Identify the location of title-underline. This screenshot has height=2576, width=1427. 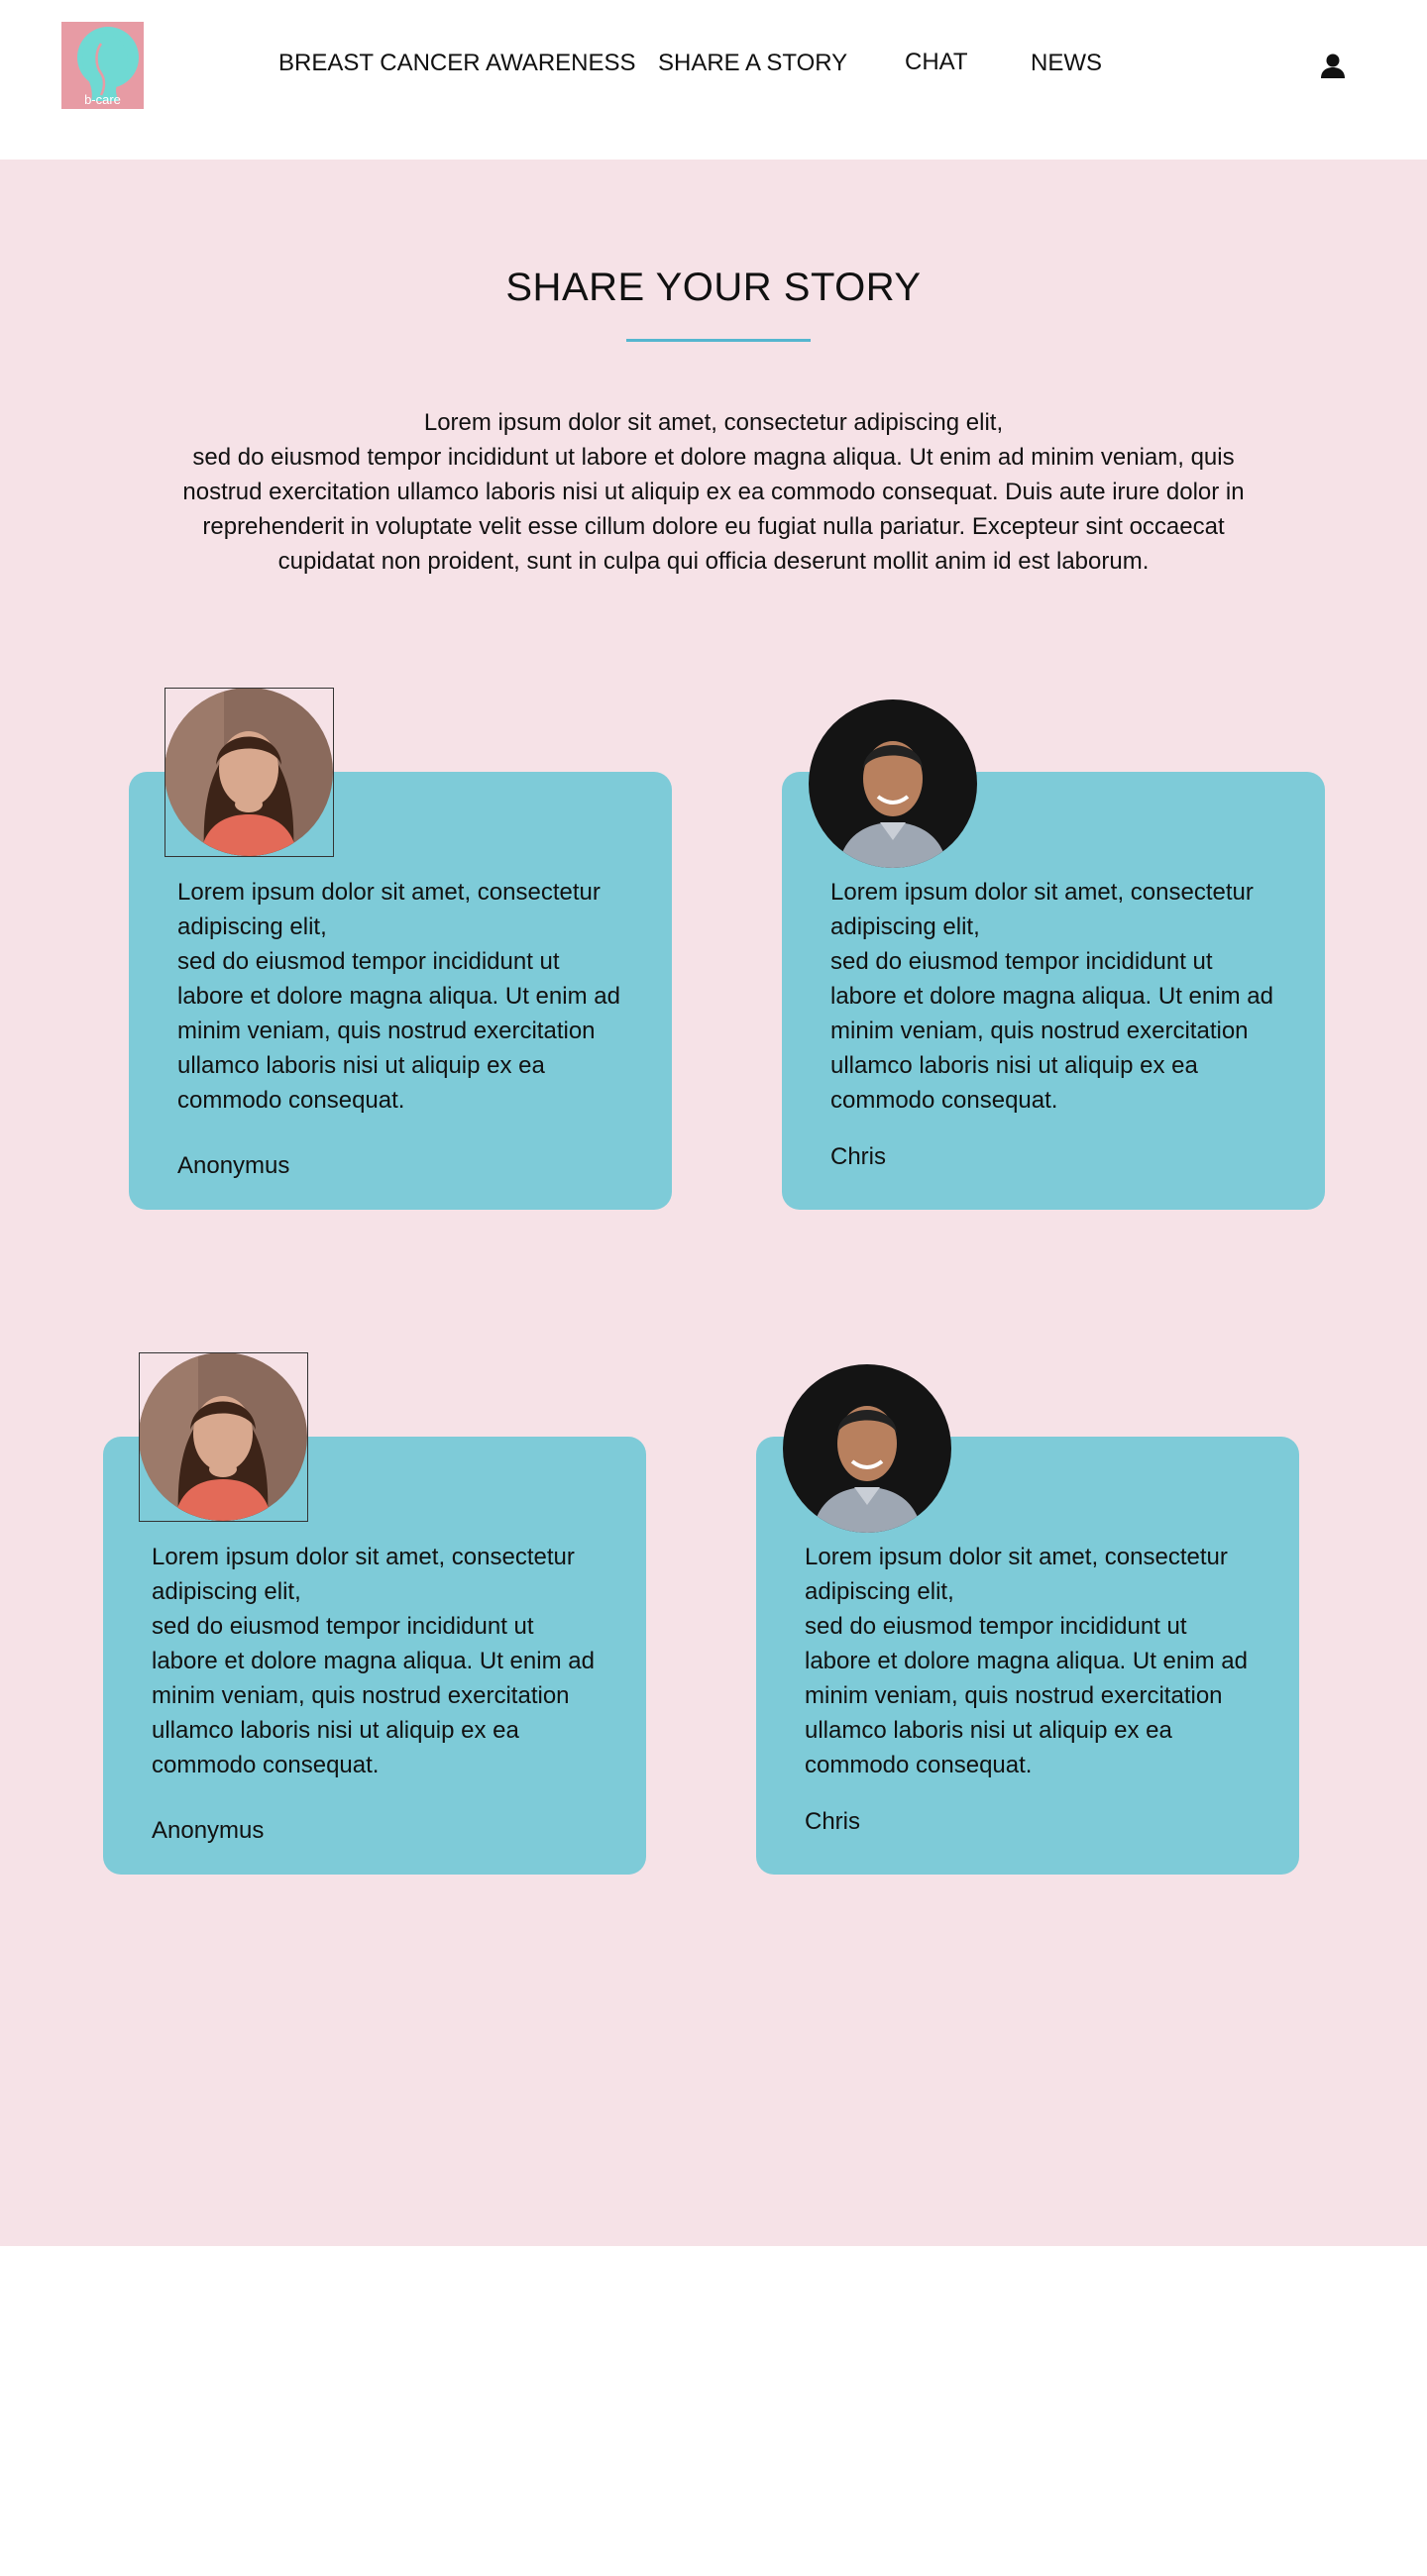
(718, 340).